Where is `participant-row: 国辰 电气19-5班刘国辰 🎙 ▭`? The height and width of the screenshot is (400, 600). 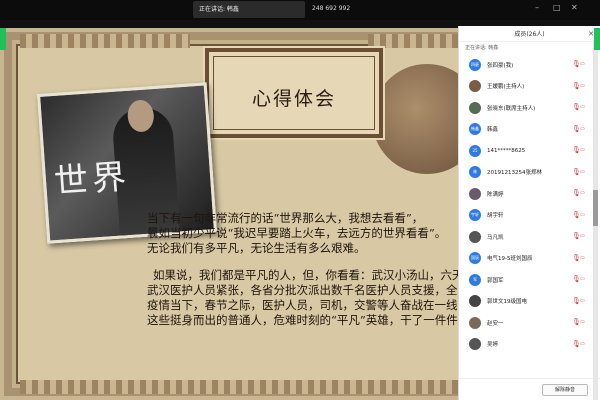
participant-row: 国辰 电气19-5班刘国辰 🎙 ▭ is located at coordinates (529, 259).